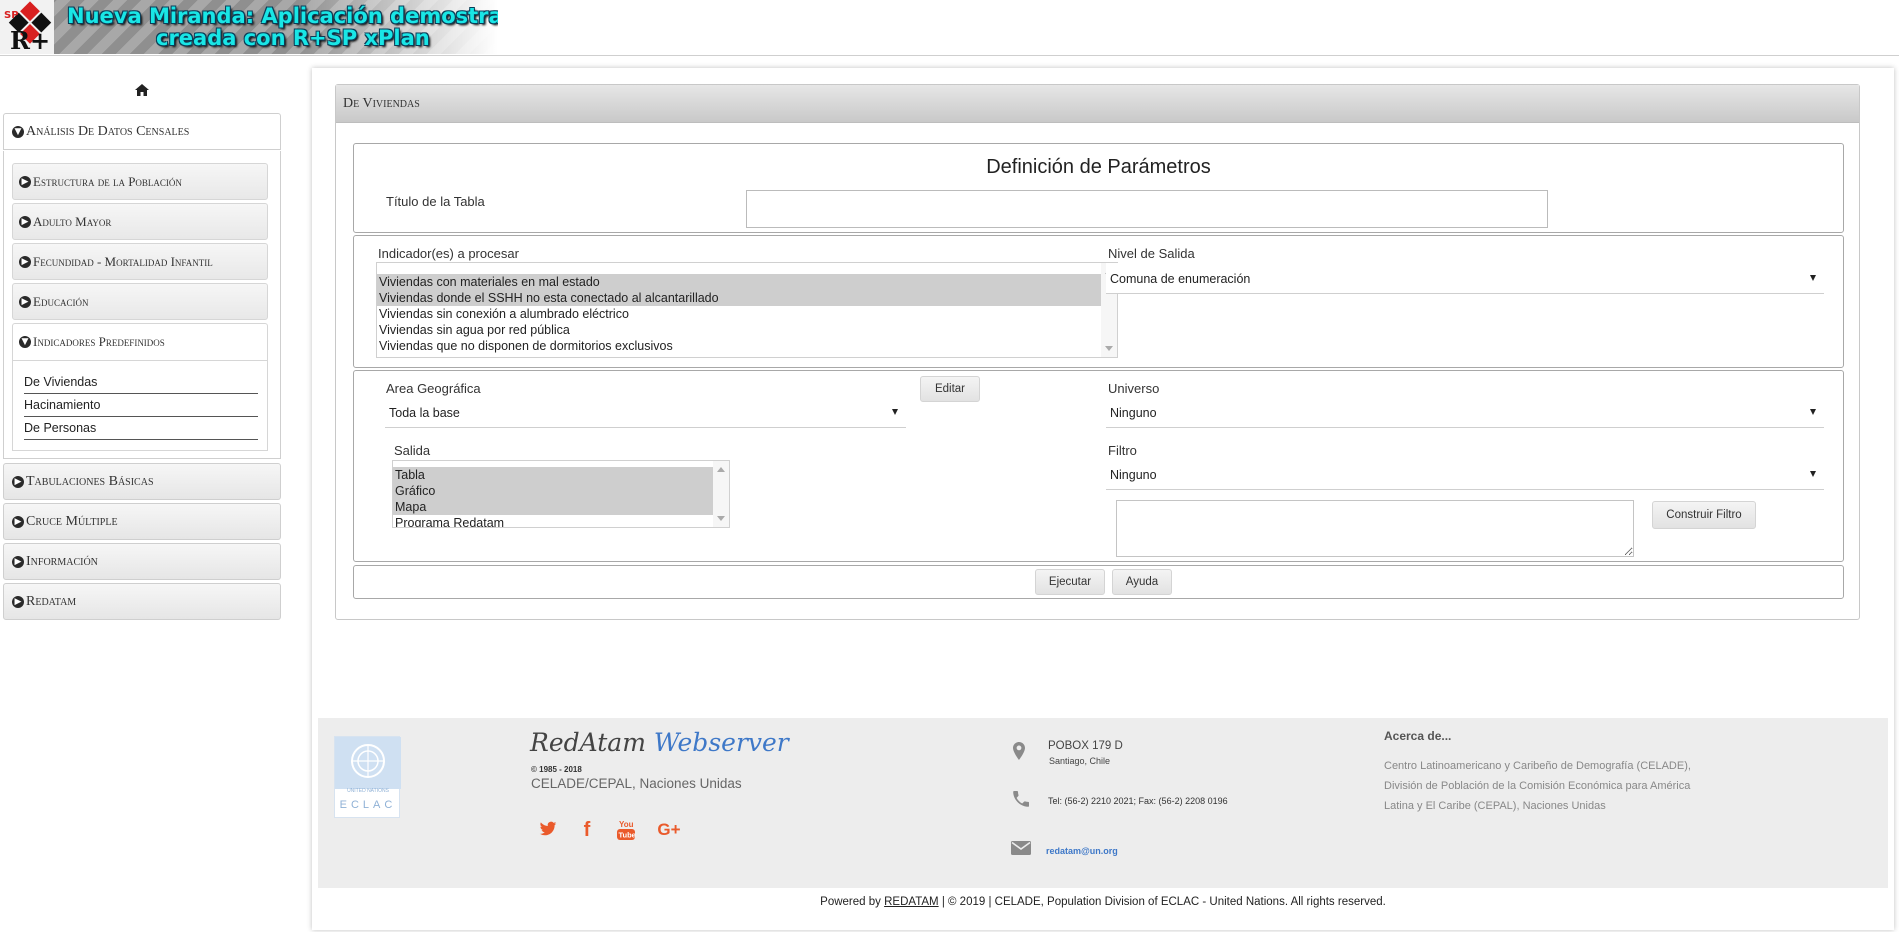  I want to click on copyright-prefix: Powered by, so click(850, 902).